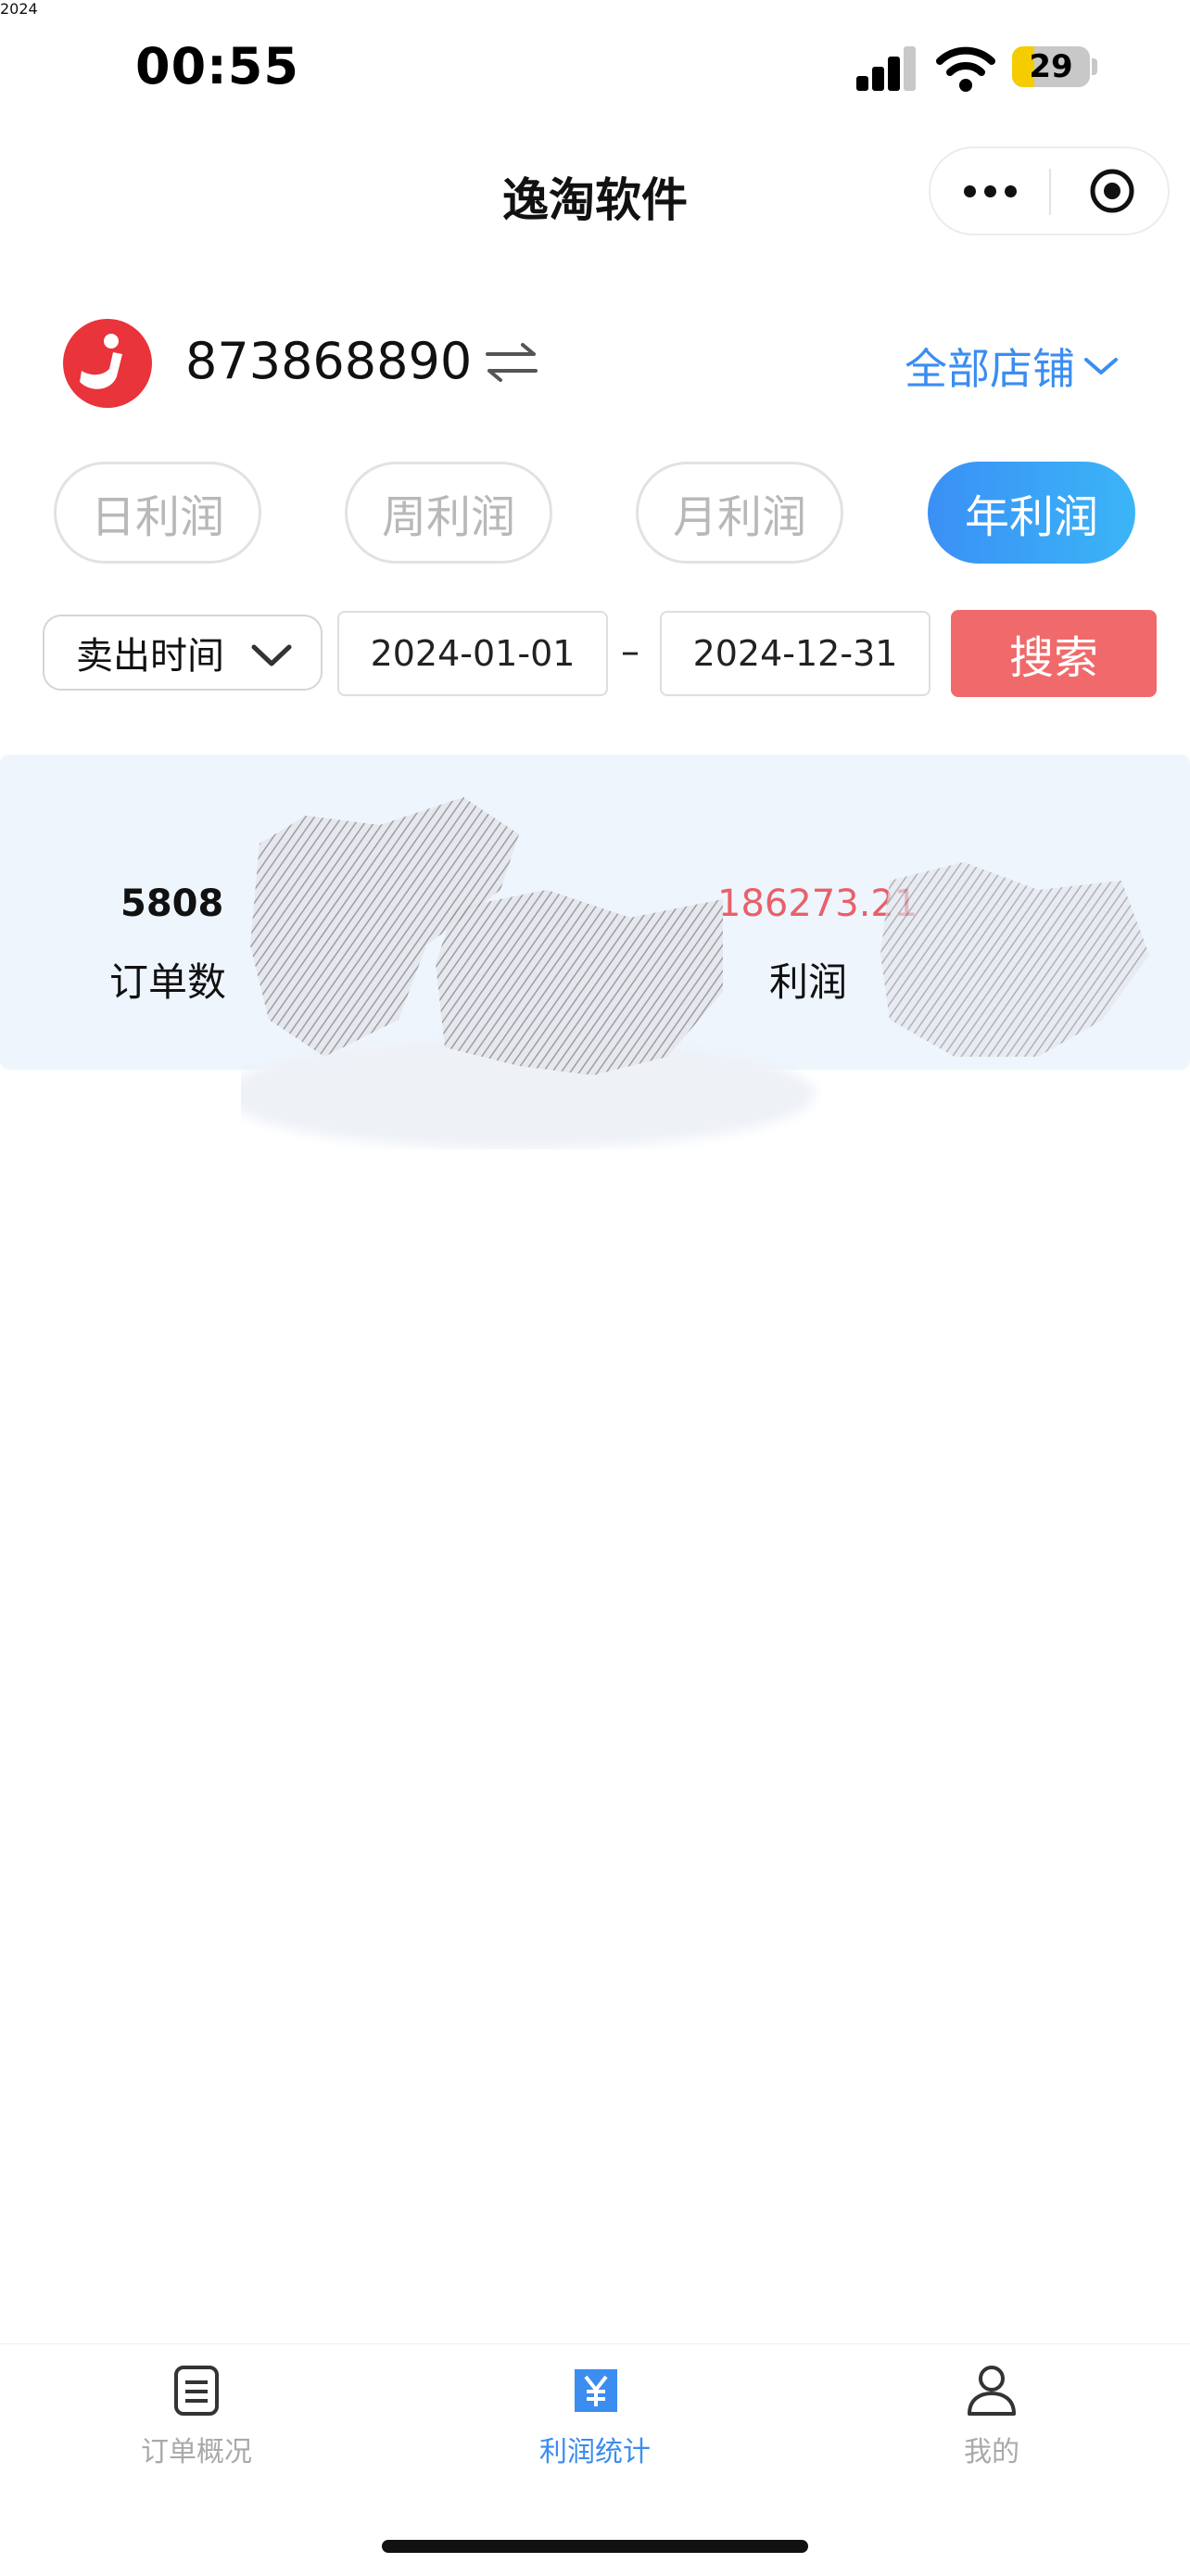 This screenshot has height=2576, width=1190. What do you see at coordinates (172, 903) in the screenshot?
I see `orders-count: 5808` at bounding box center [172, 903].